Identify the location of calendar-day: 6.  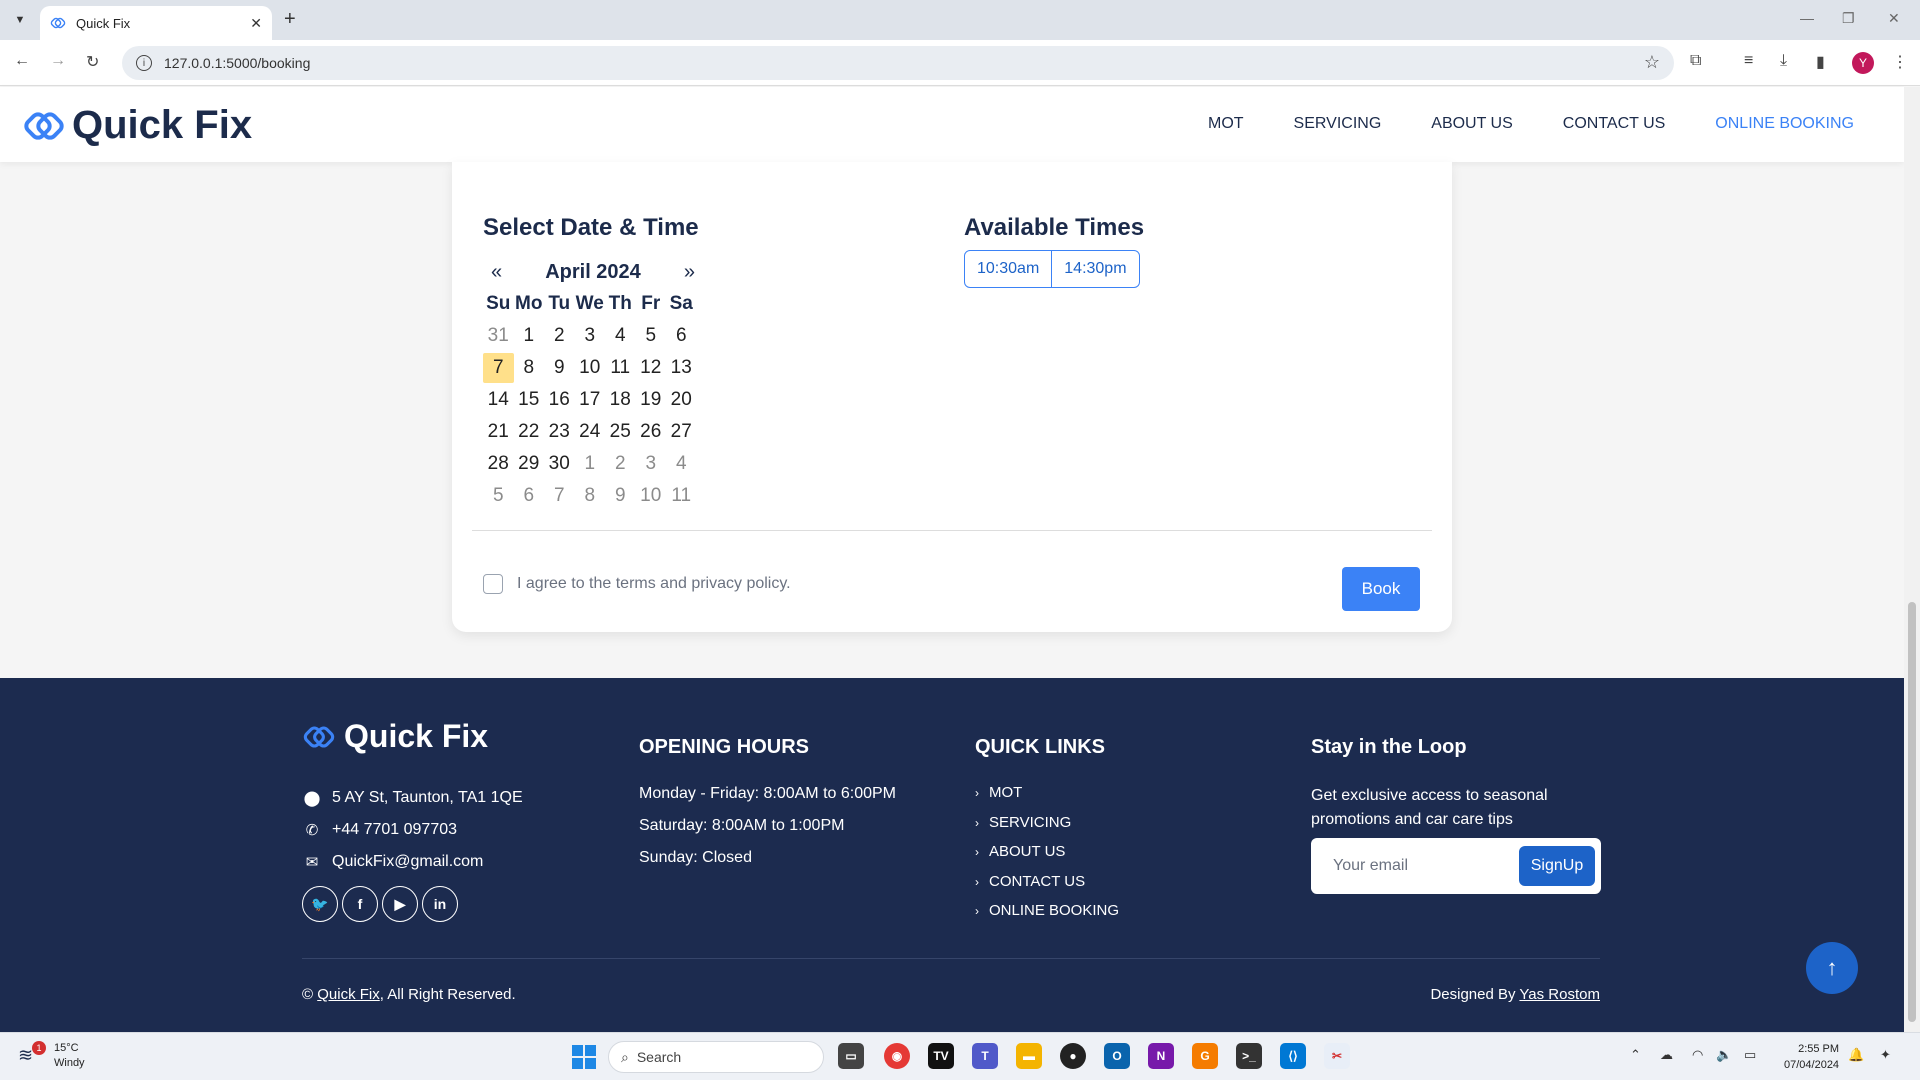
(681, 336).